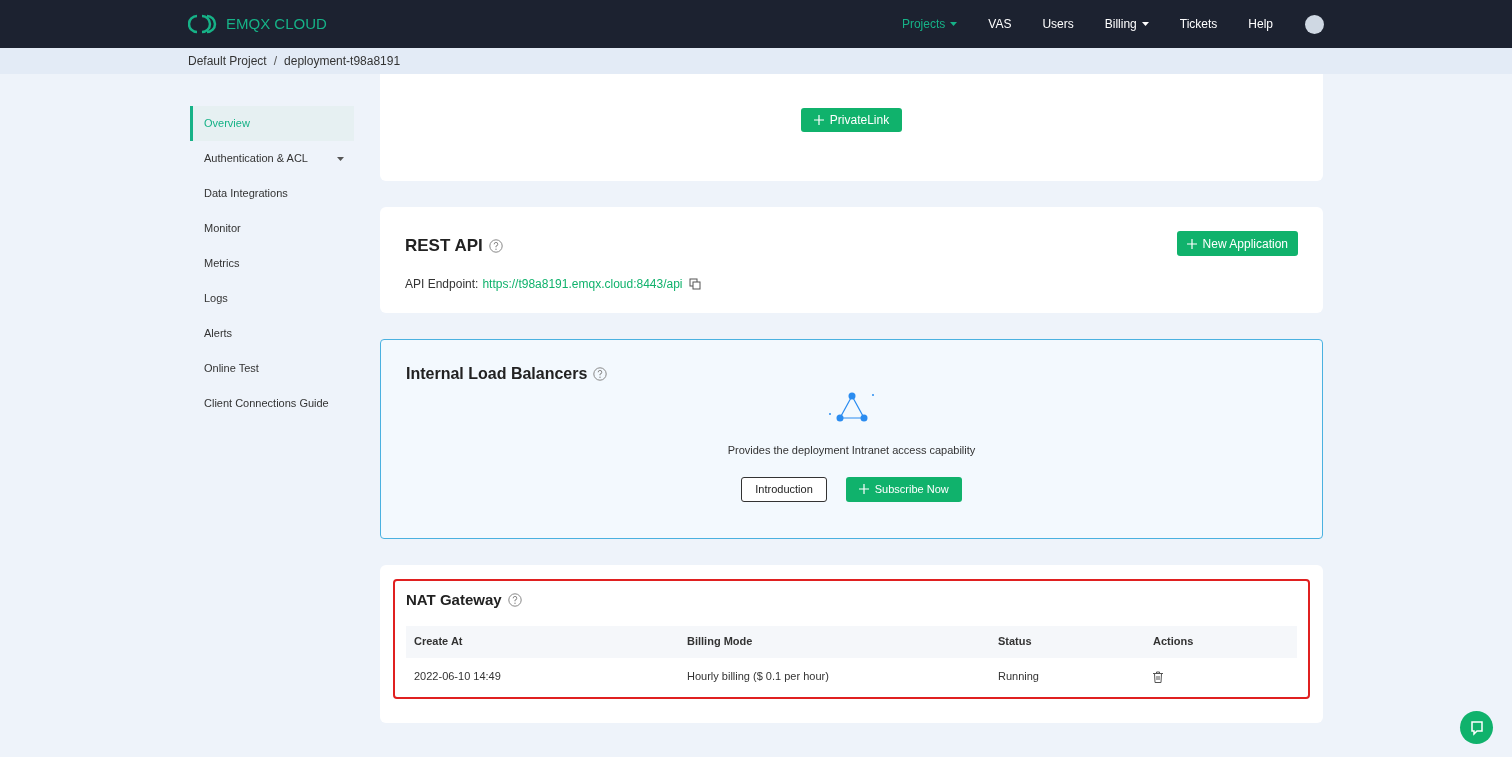  Describe the element at coordinates (276, 24) in the screenshot. I see `brand-name: EMQX CLOUD` at that location.